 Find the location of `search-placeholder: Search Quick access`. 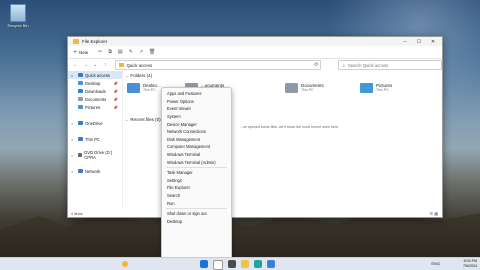

search-placeholder: Search Quick access is located at coordinates (368, 65).